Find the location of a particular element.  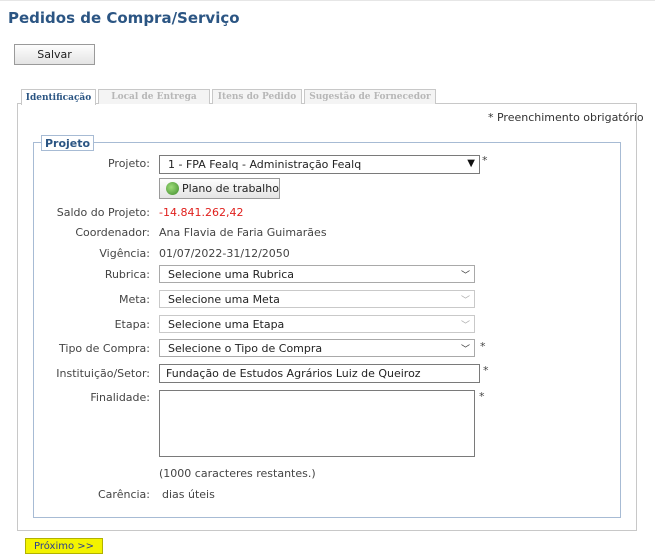

saldo-value: -14.841.262,42 is located at coordinates (201, 212).